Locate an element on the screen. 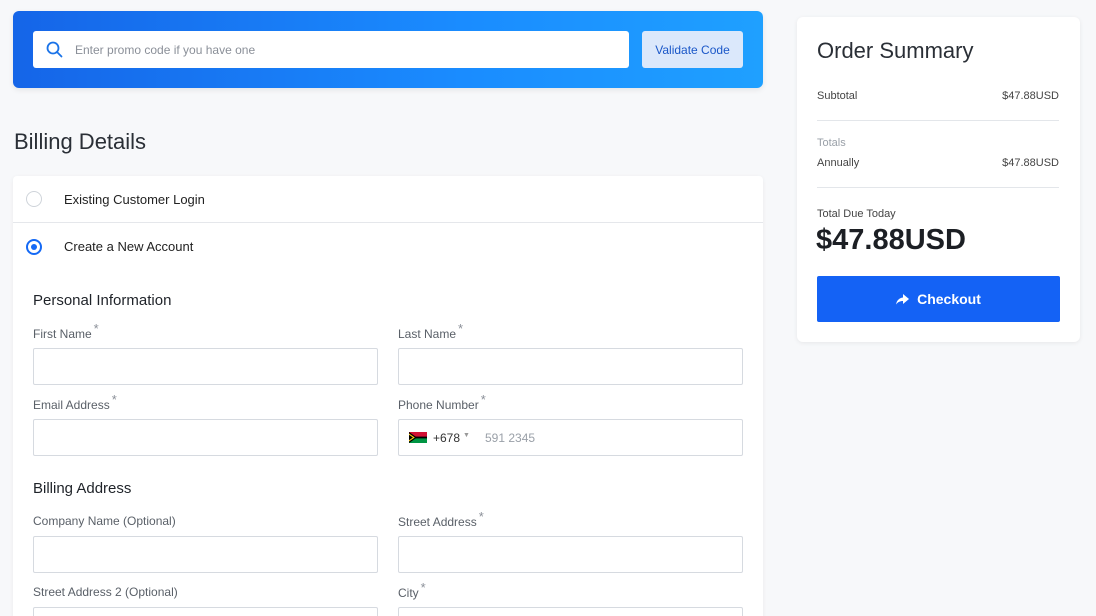 The height and width of the screenshot is (616, 1096). subtotal-label: Subtotal is located at coordinates (837, 96).